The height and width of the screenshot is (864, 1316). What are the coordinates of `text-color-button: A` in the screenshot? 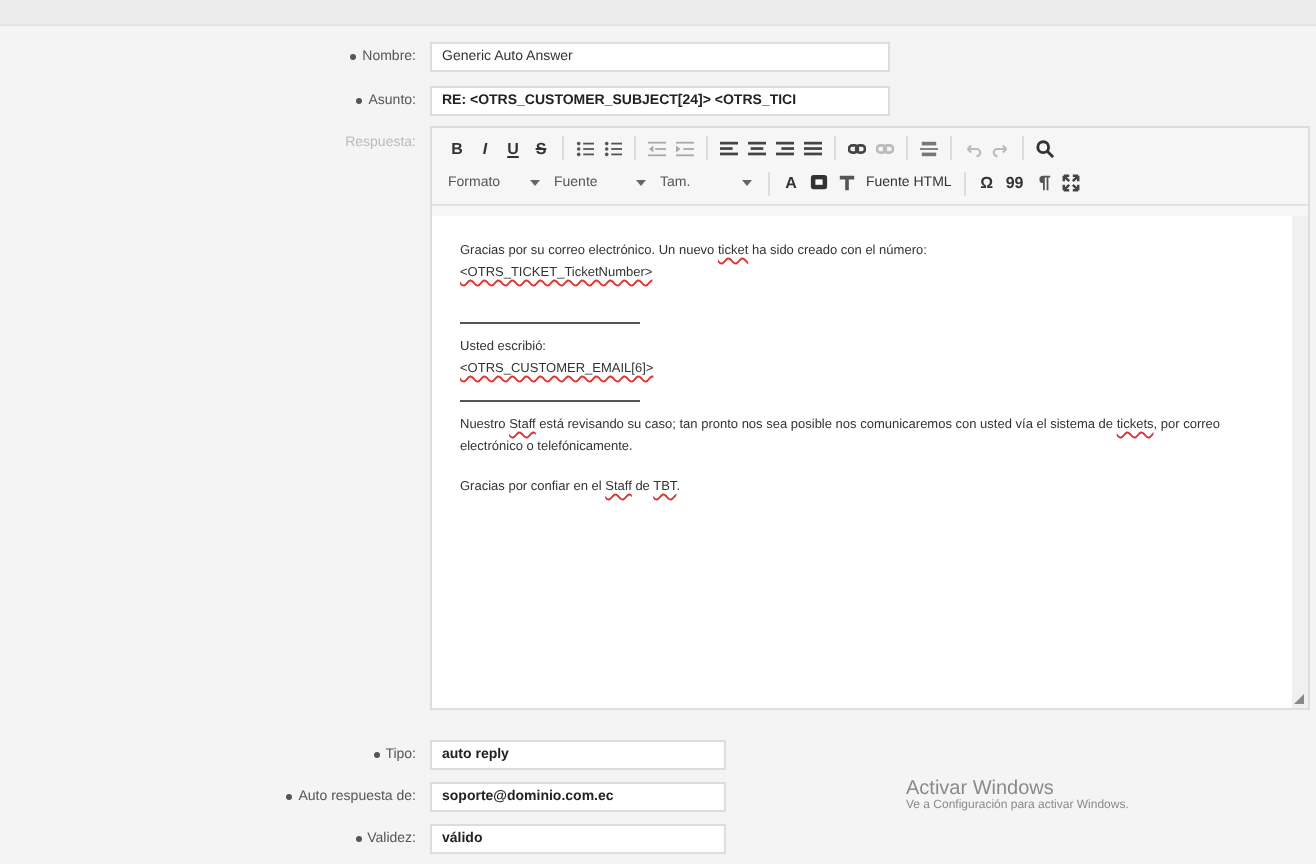 It's located at (791, 183).